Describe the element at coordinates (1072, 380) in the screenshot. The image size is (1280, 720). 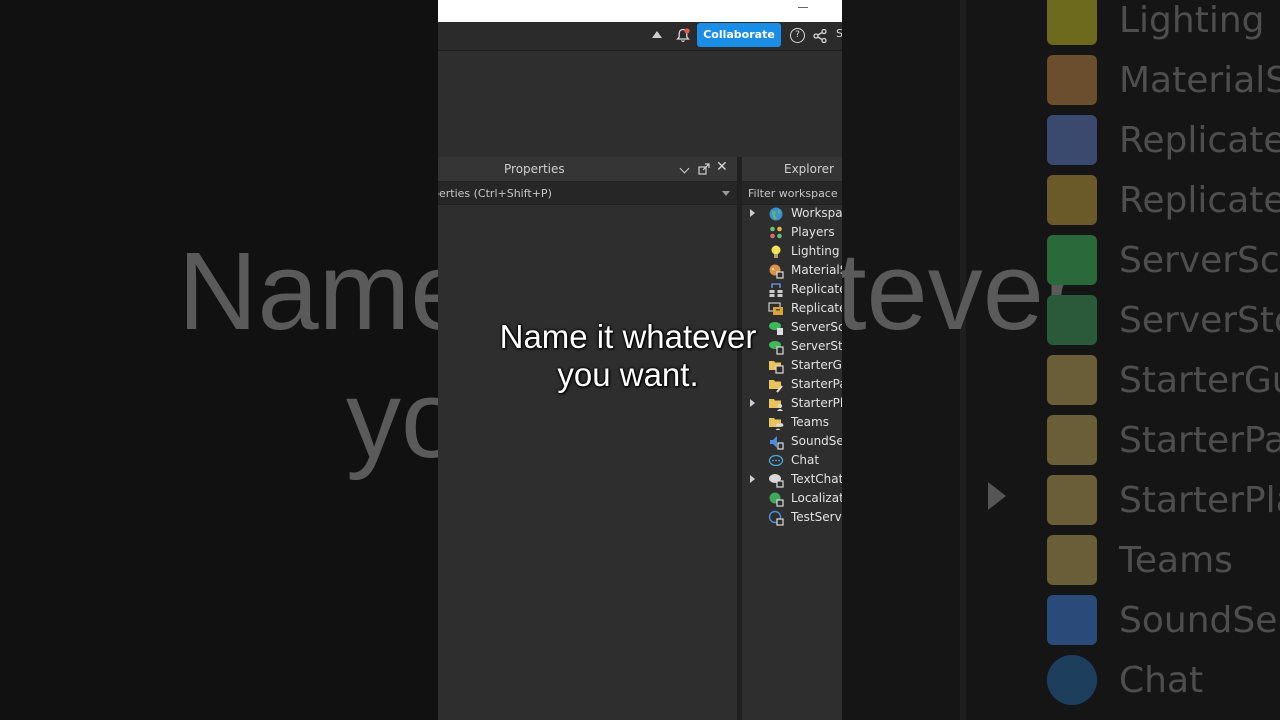
I see `starter-gui-icon` at that location.